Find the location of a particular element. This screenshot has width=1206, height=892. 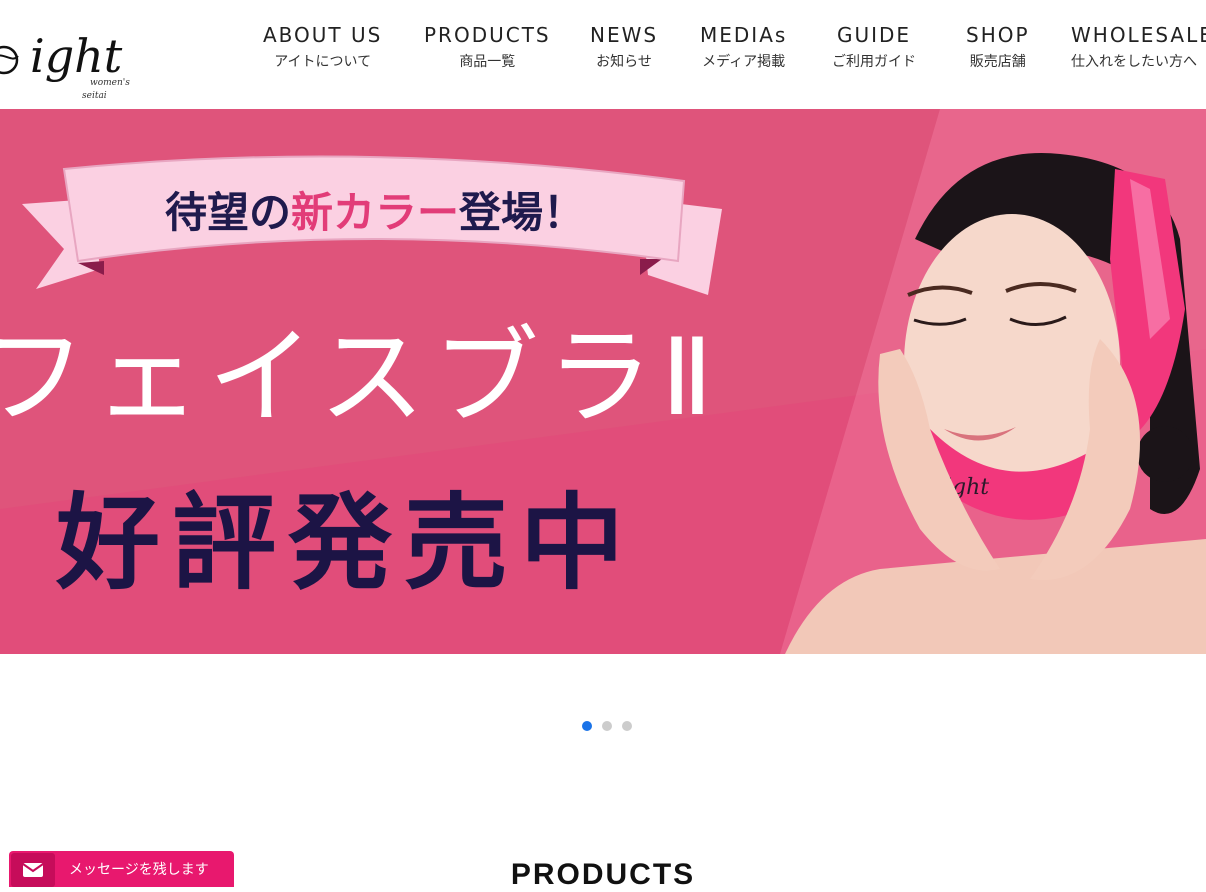

product-name: フェイスブラⅡ is located at coordinates (360, 377).